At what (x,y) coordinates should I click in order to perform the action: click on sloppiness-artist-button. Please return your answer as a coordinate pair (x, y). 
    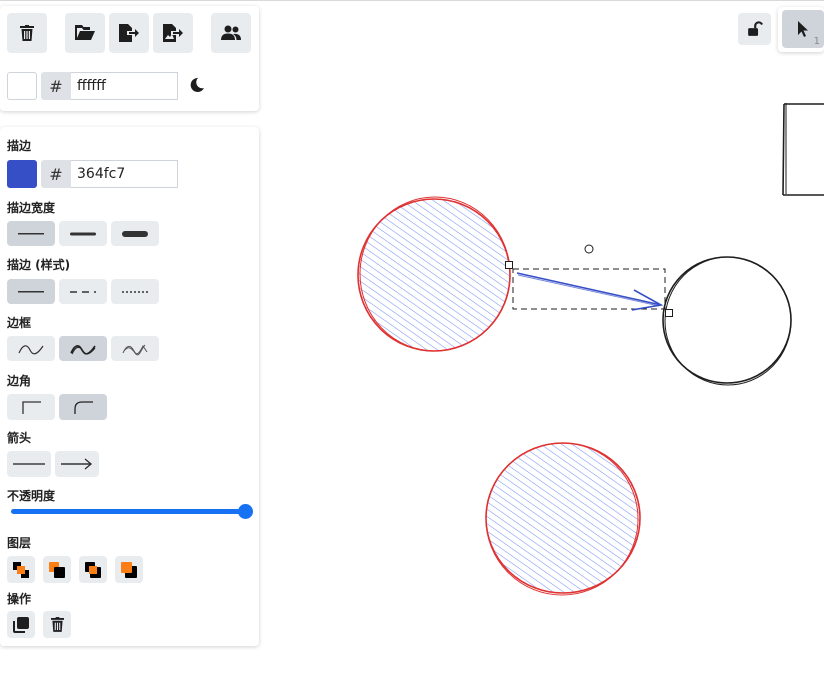
    Looking at the image, I should click on (83, 348).